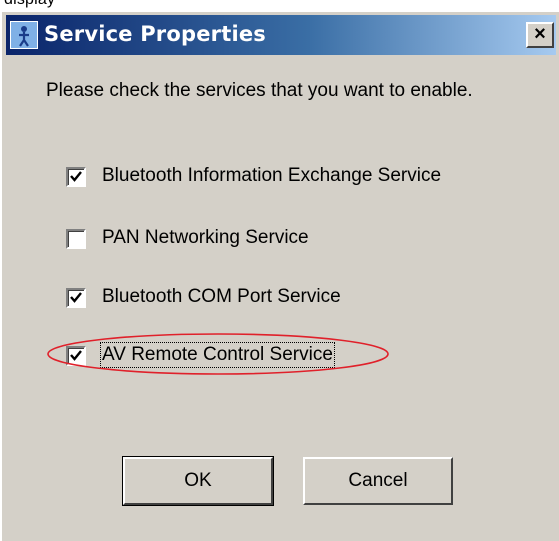  I want to click on window-title: Service Properties, so click(155, 34).